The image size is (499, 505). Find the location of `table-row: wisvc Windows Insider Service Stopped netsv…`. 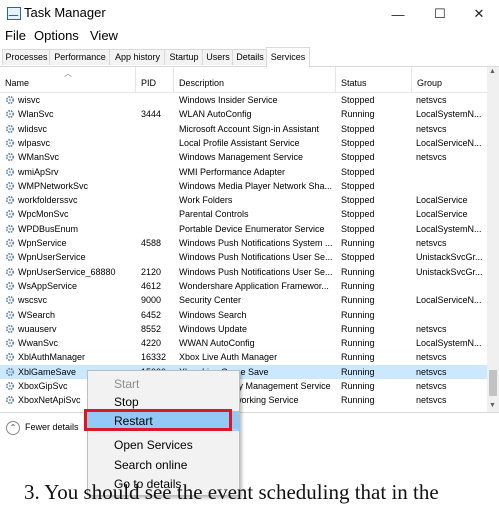

table-row: wisvc Windows Insider Service Stopped netsv… is located at coordinates (243, 100).